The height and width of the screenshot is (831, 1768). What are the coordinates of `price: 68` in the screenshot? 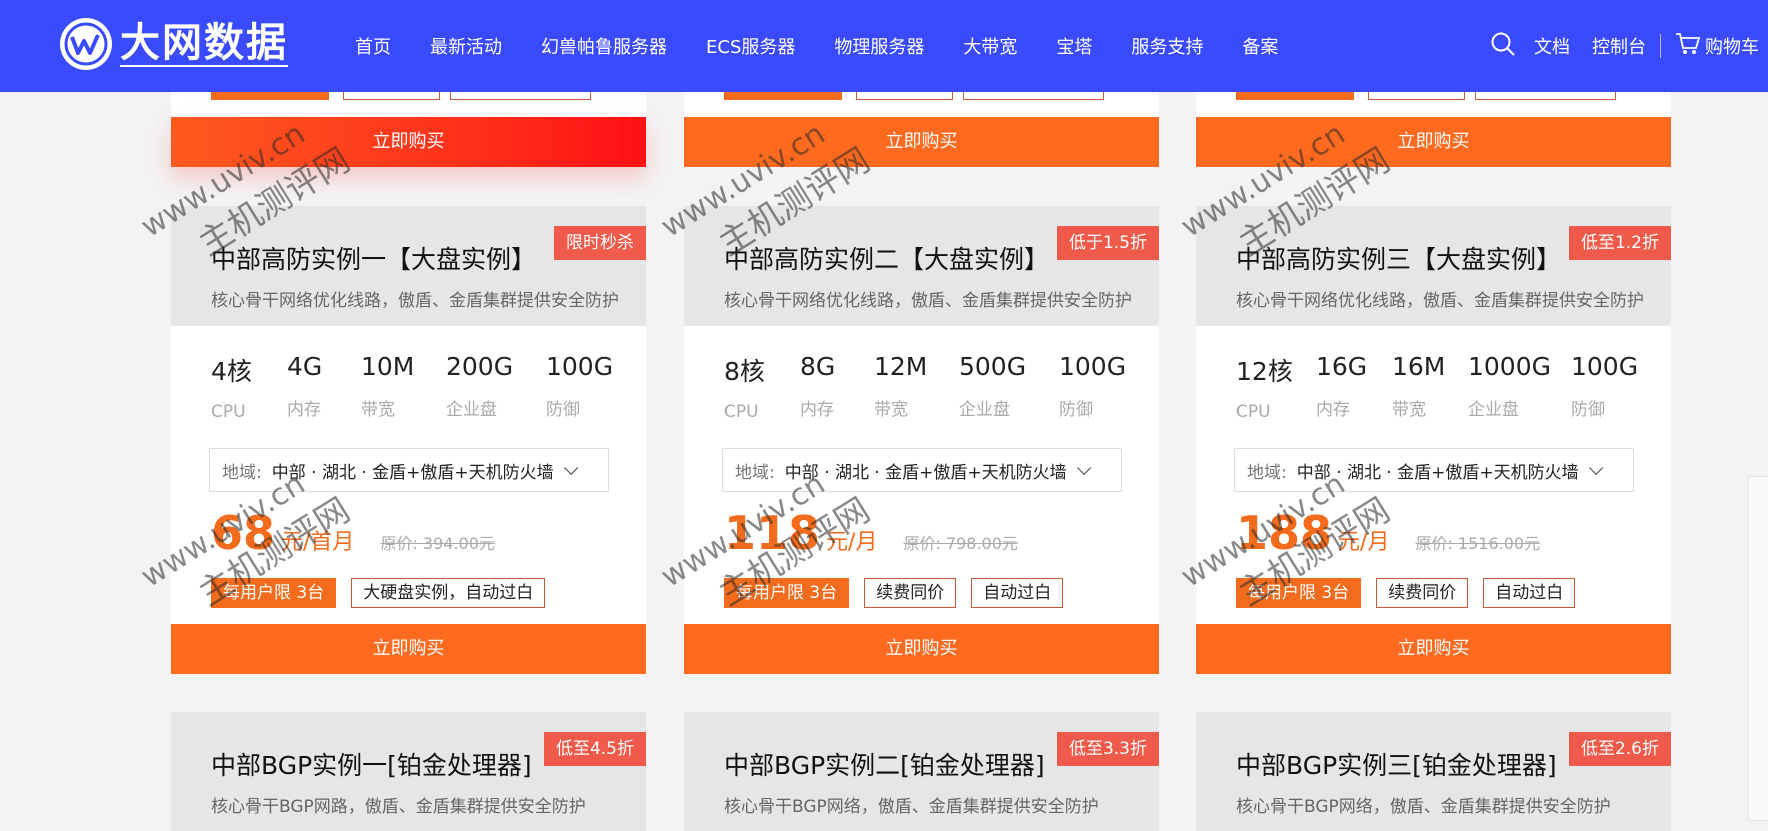 It's located at (243, 533).